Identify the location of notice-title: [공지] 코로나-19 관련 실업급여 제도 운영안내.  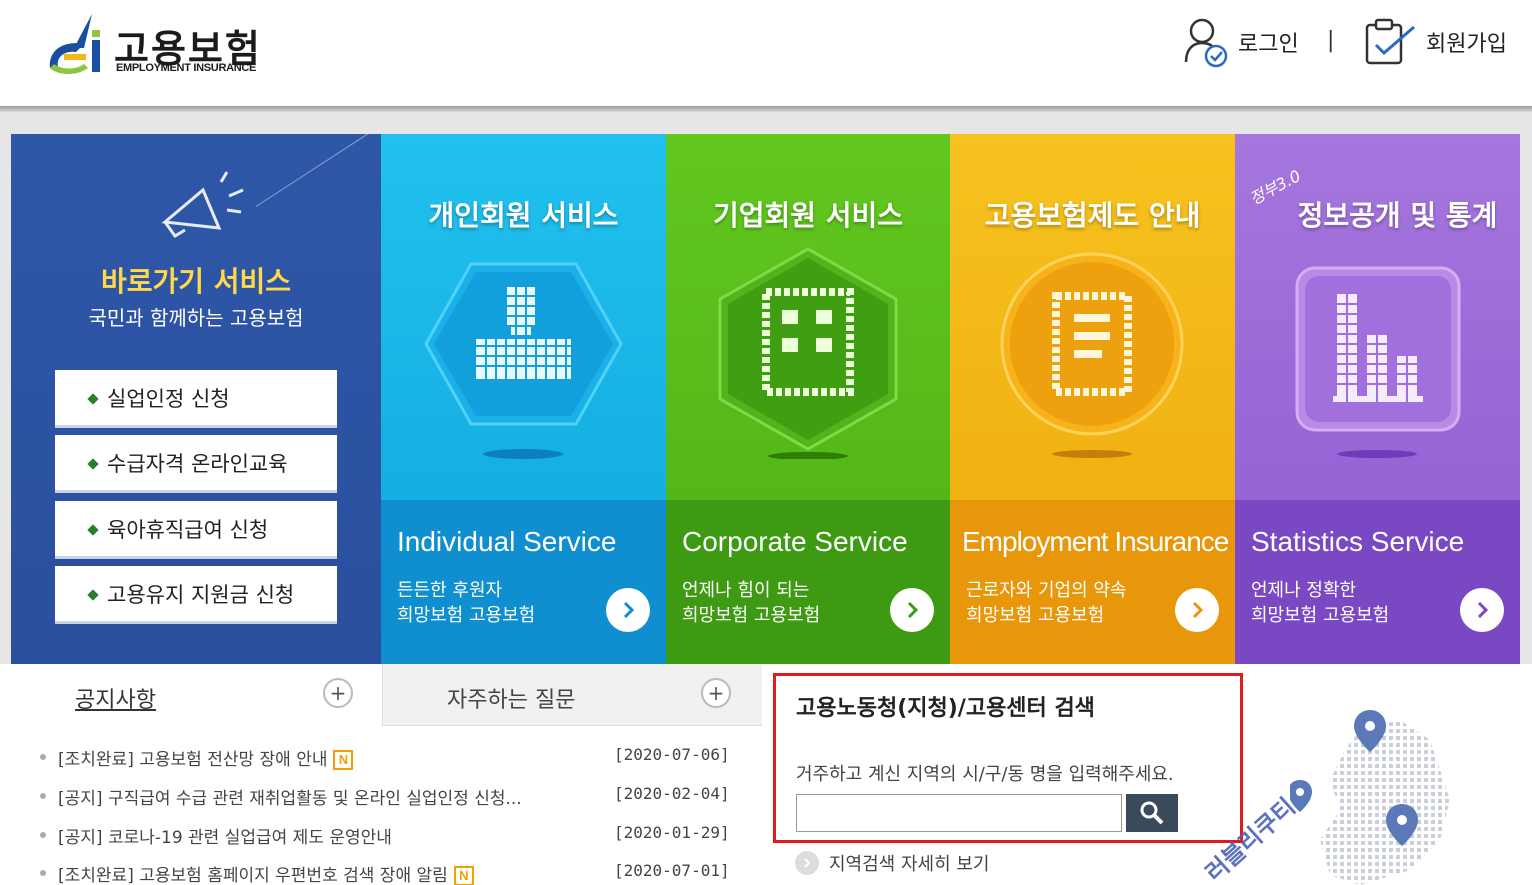
(225, 838).